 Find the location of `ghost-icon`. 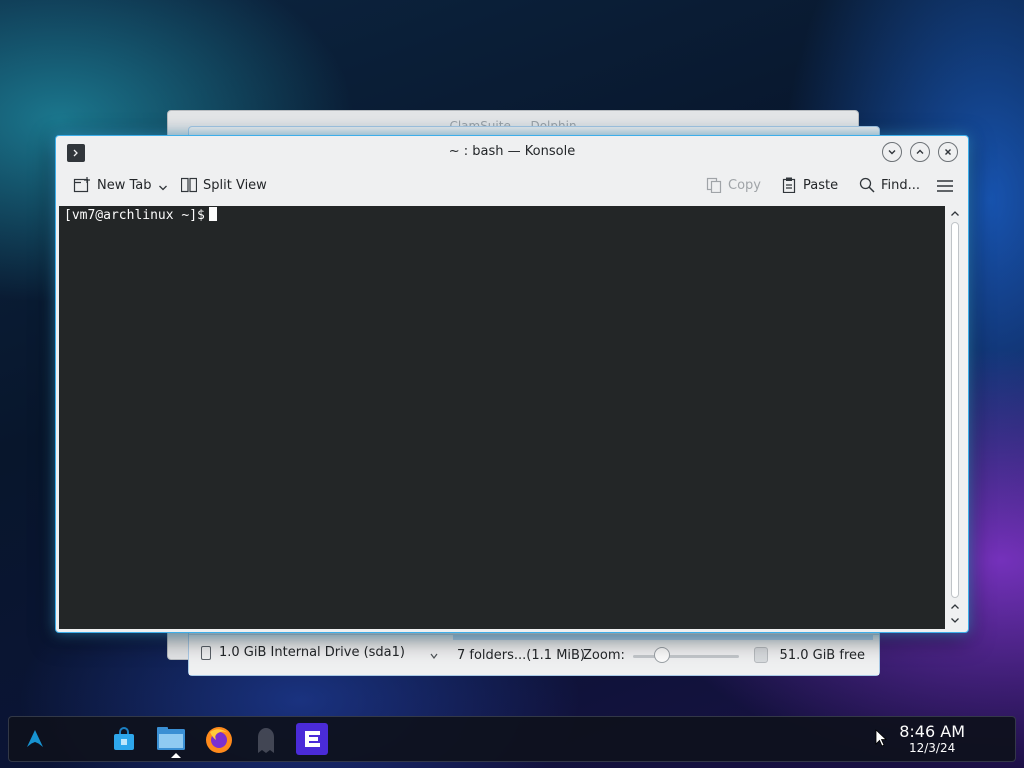

ghost-icon is located at coordinates (266, 740).